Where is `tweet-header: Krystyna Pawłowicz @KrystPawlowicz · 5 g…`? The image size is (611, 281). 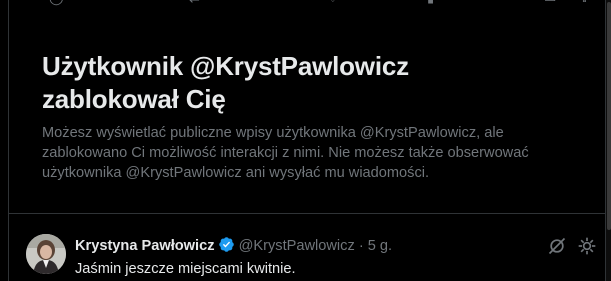
tweet-header: Krystyna Pawłowicz @KrystPawlowicz · 5 g… is located at coordinates (233, 245).